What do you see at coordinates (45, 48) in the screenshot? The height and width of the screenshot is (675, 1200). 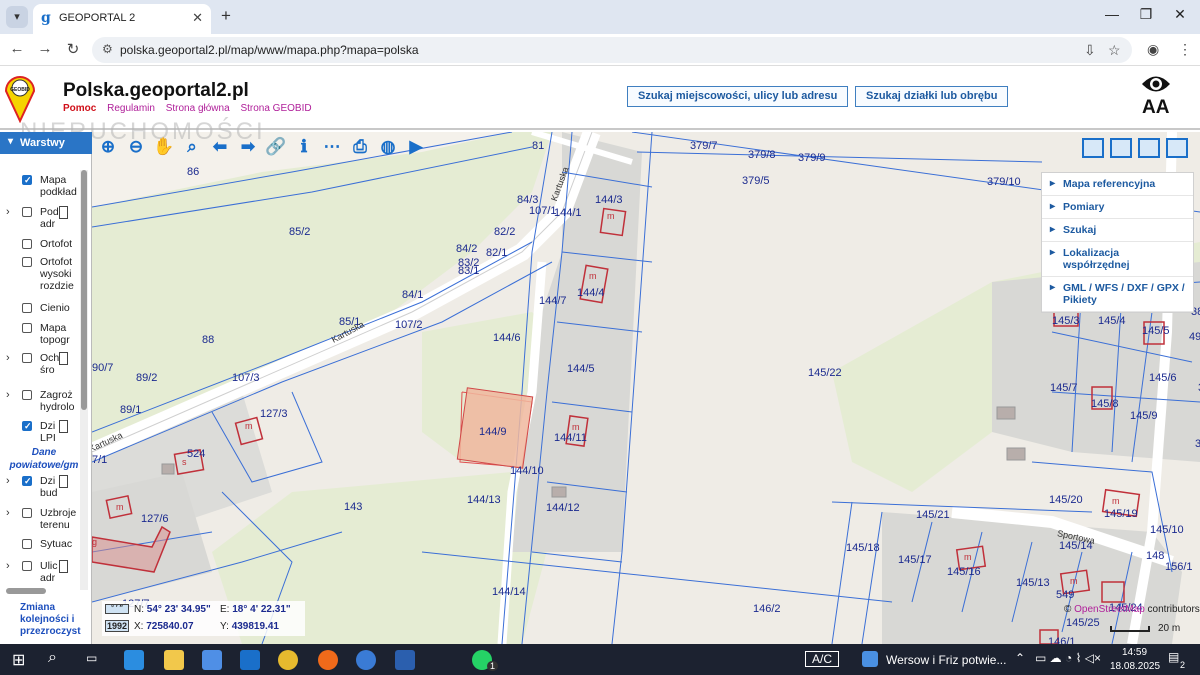 I see `forward-icon: →` at bounding box center [45, 48].